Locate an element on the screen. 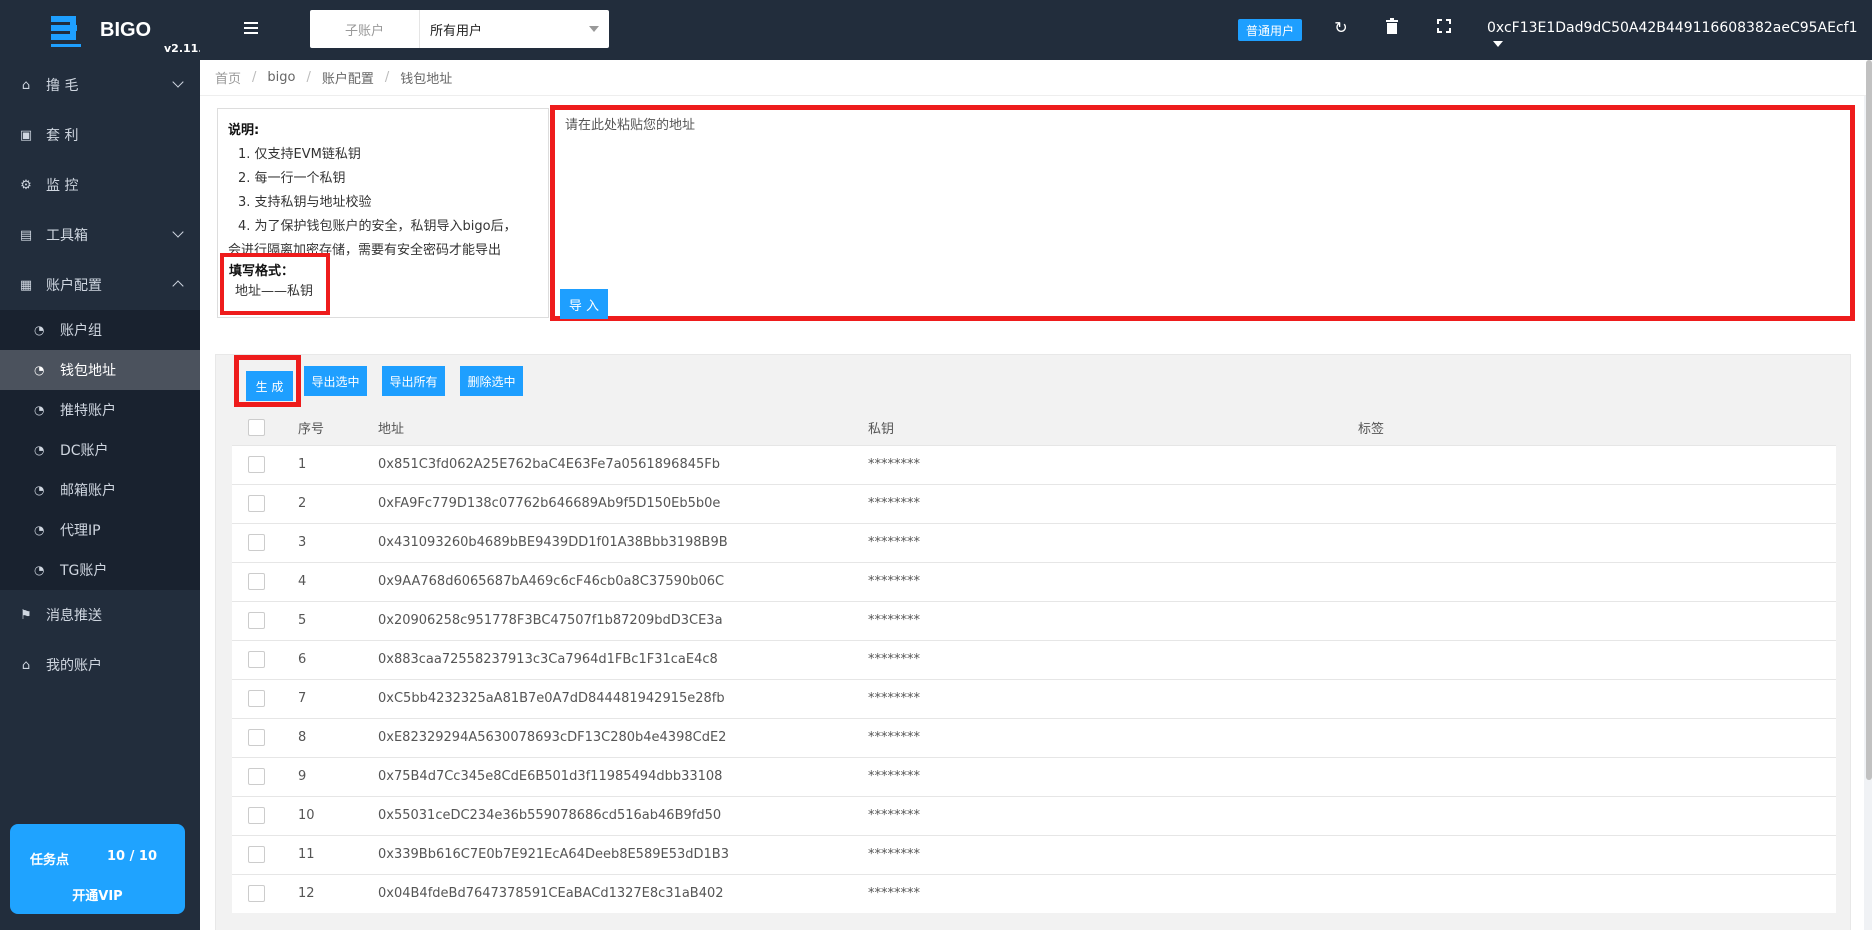 This screenshot has height=930, width=1872. generate-highlight: 生 成 is located at coordinates (267, 381).